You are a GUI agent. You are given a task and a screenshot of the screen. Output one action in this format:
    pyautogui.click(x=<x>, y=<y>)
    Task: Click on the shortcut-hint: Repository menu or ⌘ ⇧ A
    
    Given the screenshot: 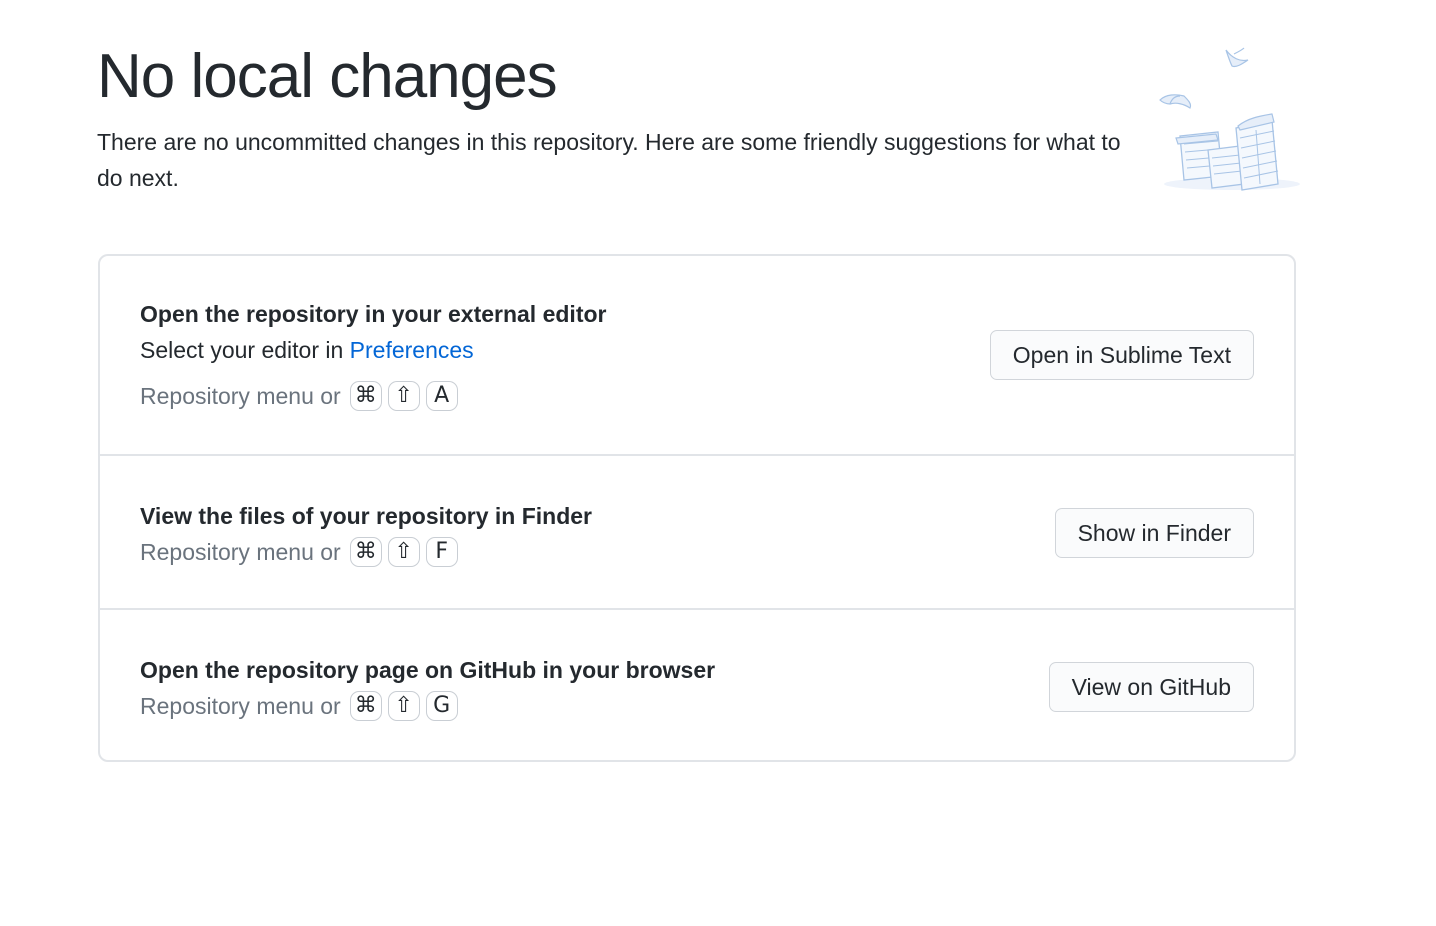 What is the action you would take?
    pyautogui.click(x=373, y=396)
    